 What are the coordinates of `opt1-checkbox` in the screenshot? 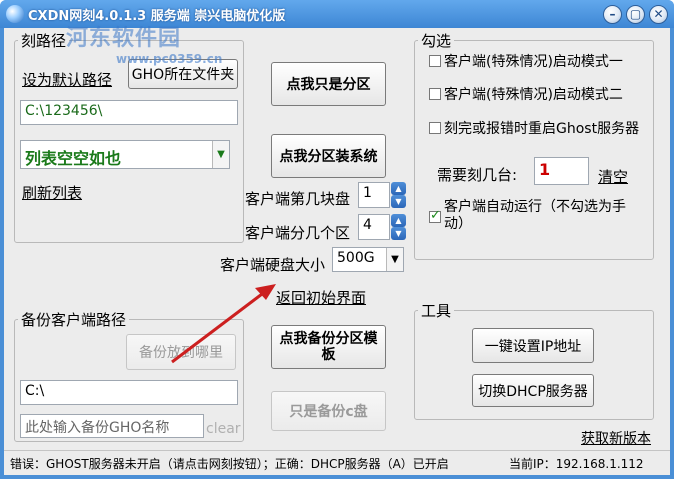 It's located at (435, 61).